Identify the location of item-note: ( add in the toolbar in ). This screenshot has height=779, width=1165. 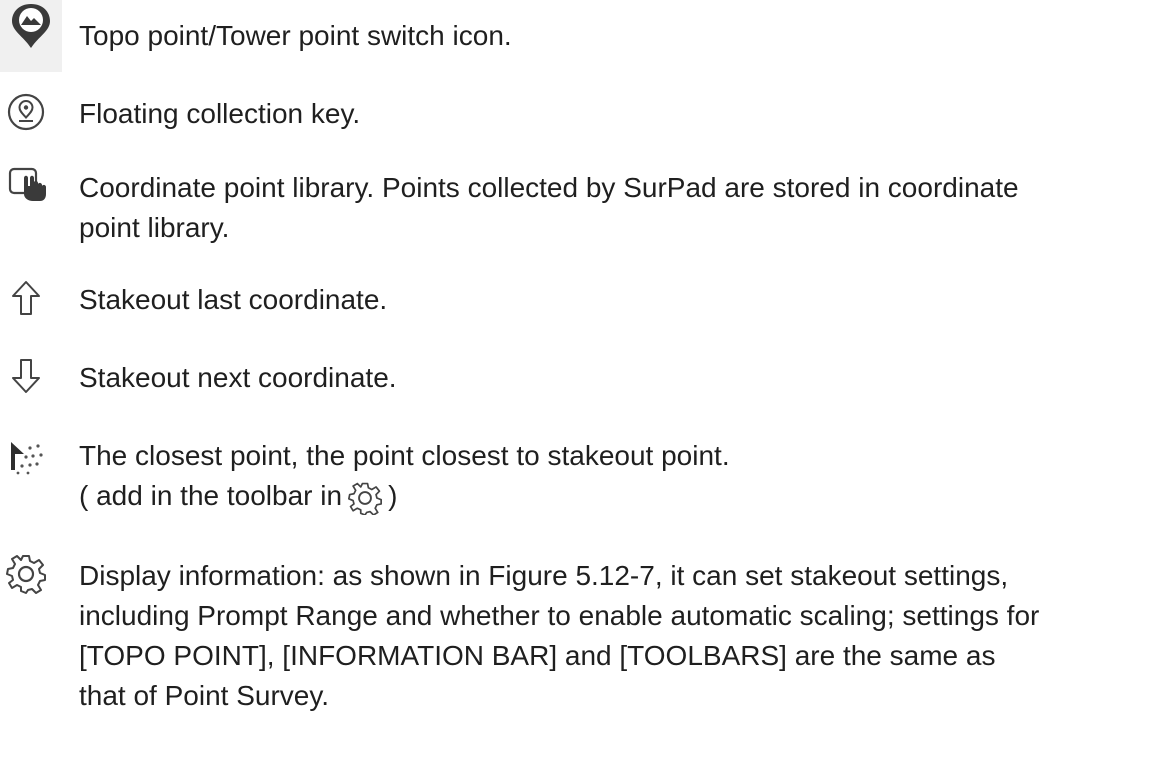
(618, 496).